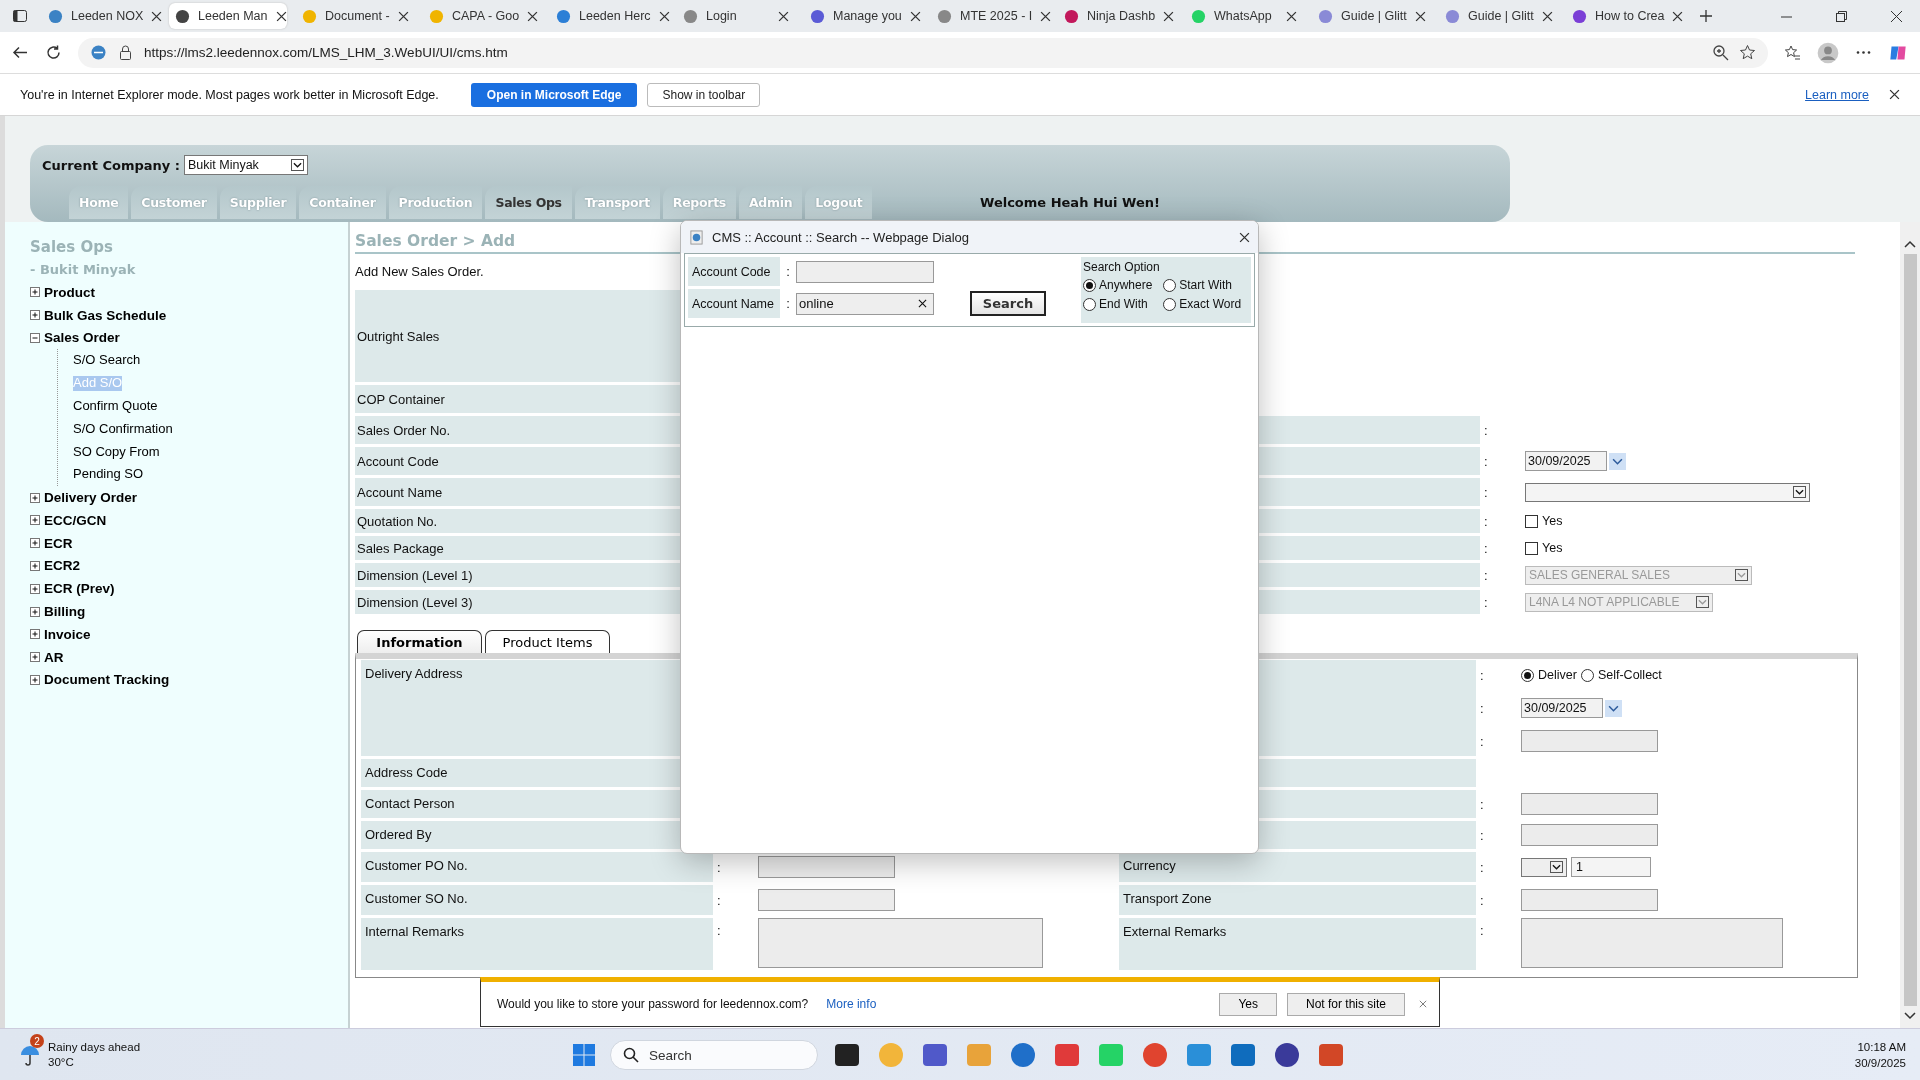 This screenshot has width=1920, height=1080. Describe the element at coordinates (1008, 303) in the screenshot. I see `search-button: Search` at that location.